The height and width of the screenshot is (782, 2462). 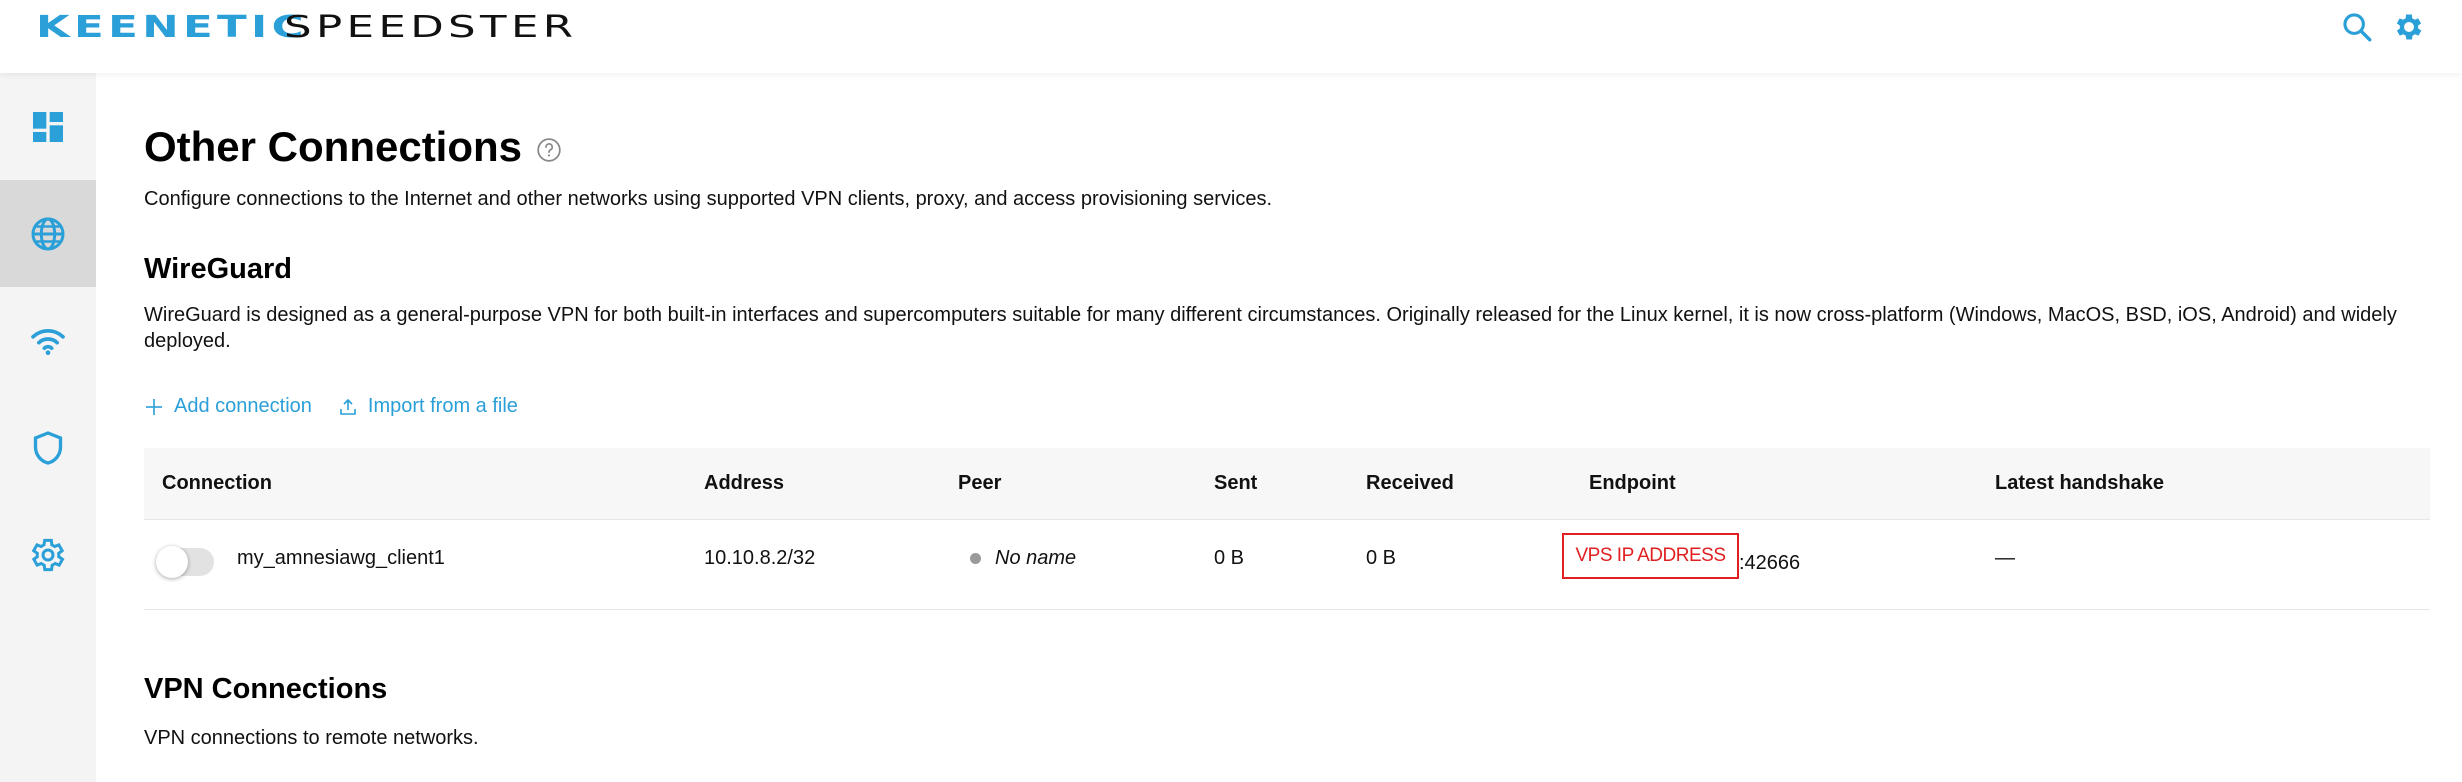 I want to click on connection-handshake: —, so click(x=2005, y=558).